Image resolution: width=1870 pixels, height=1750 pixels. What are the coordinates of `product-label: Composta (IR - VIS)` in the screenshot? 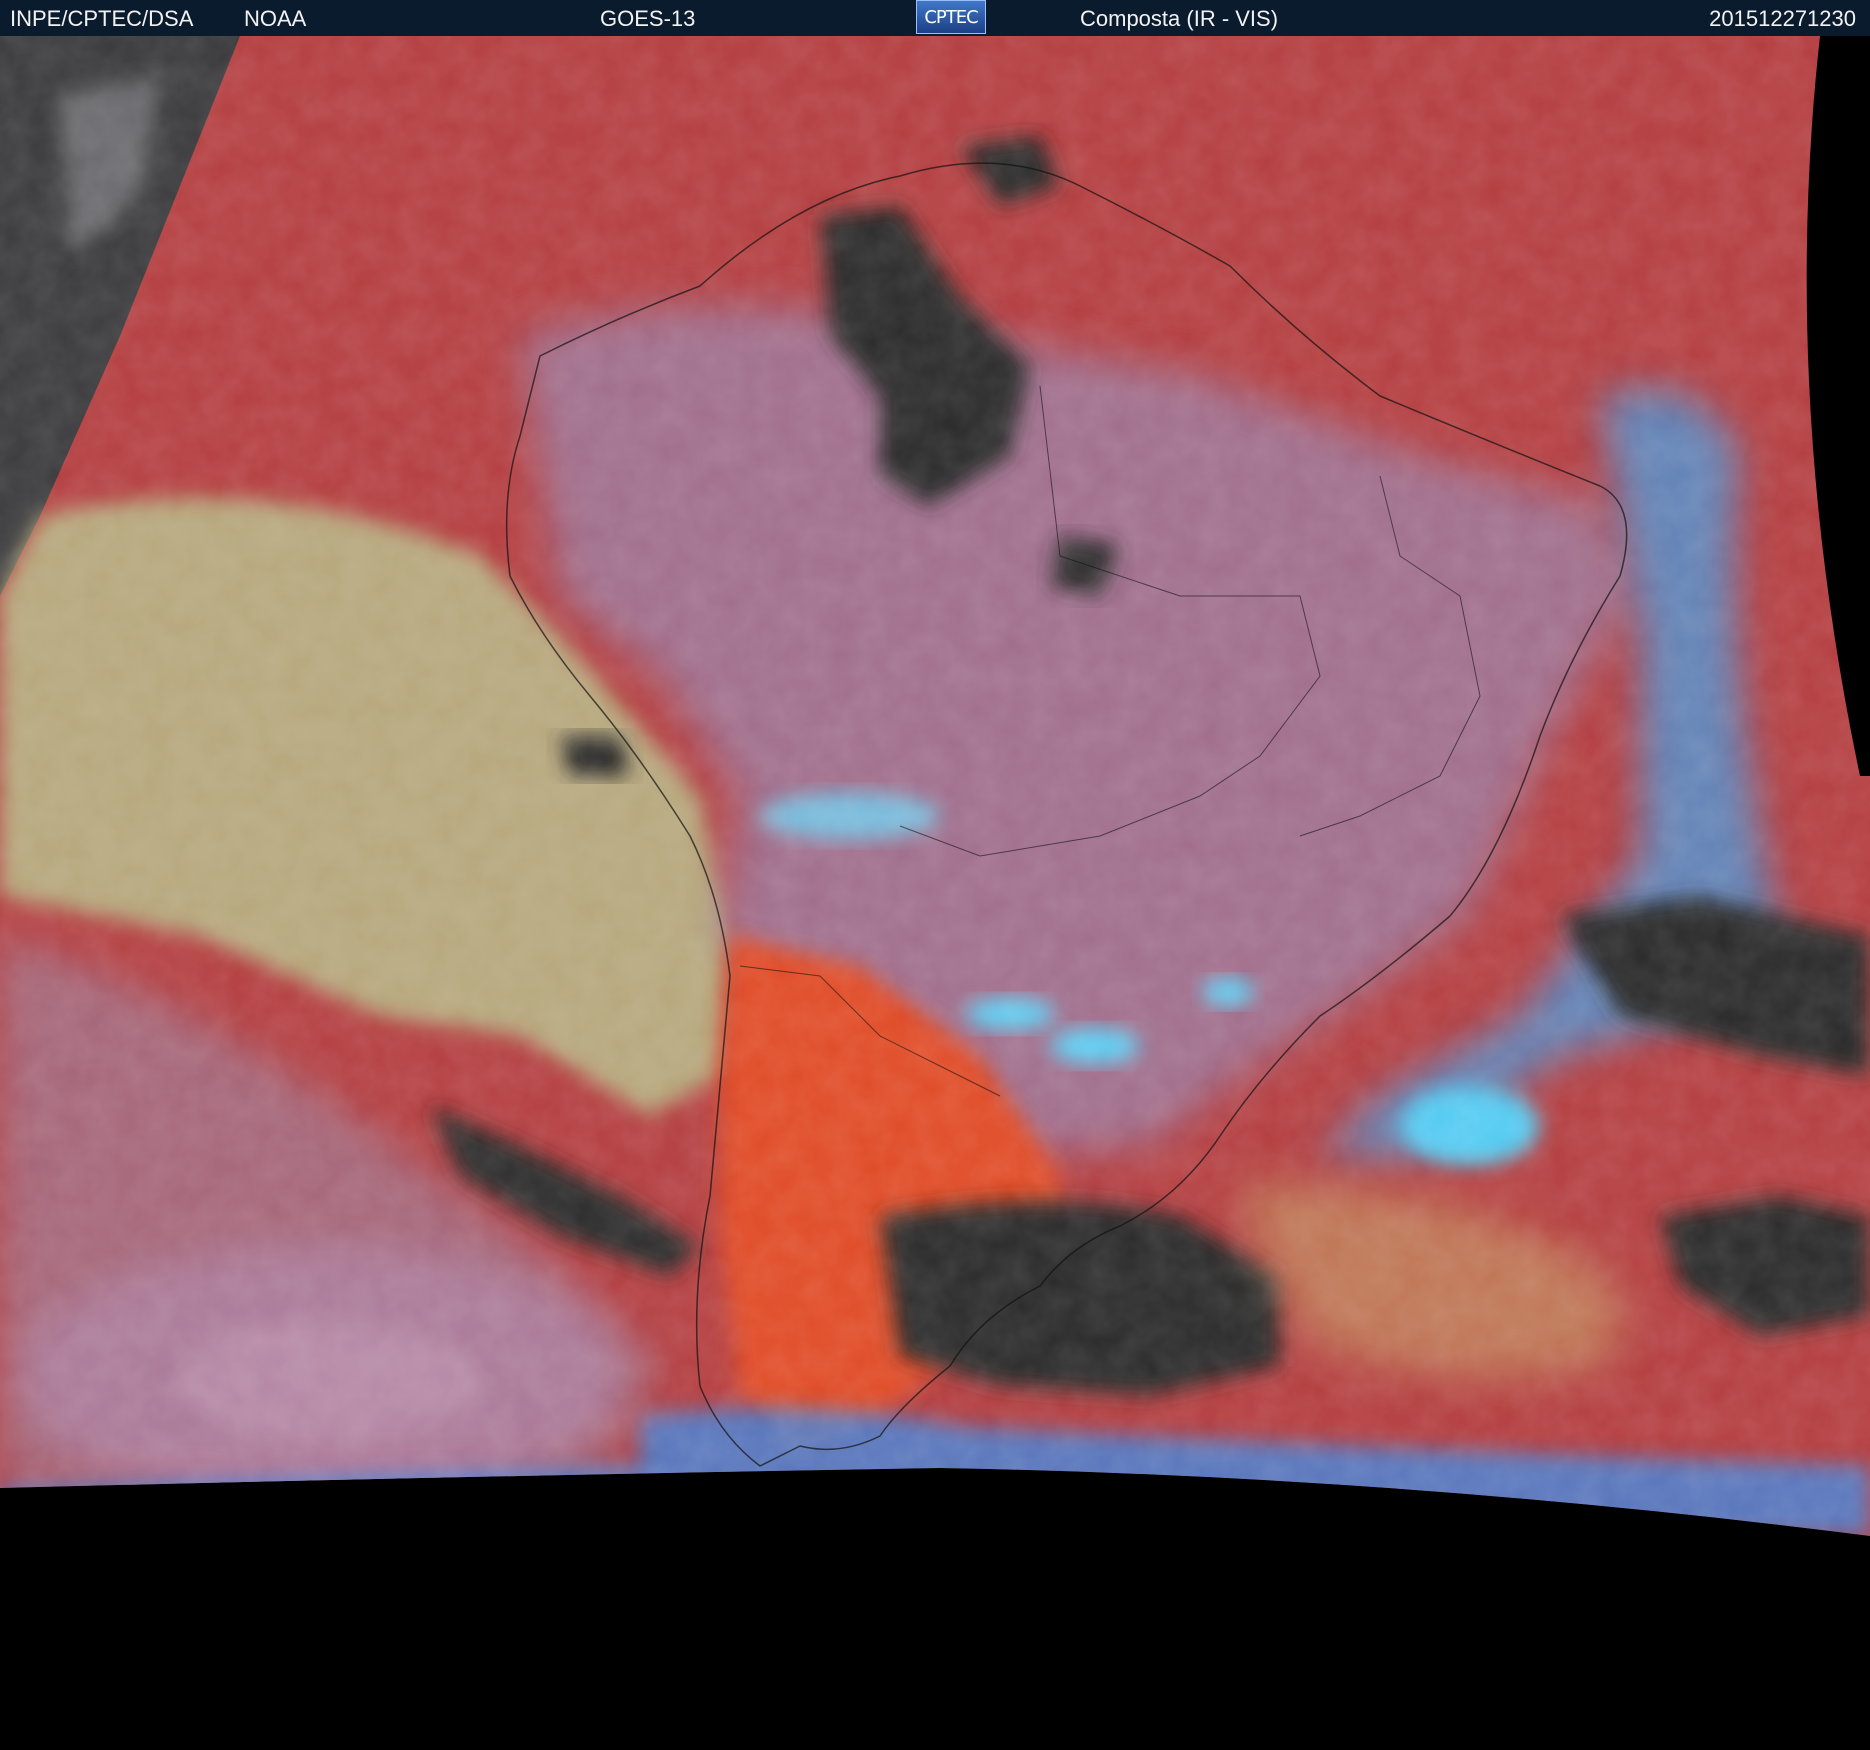 It's located at (1179, 18).